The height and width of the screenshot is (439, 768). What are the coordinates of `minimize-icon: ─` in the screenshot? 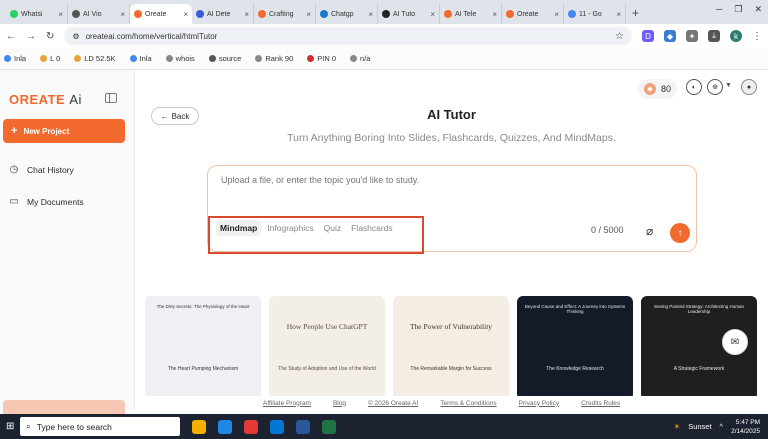 It's located at (719, 9).